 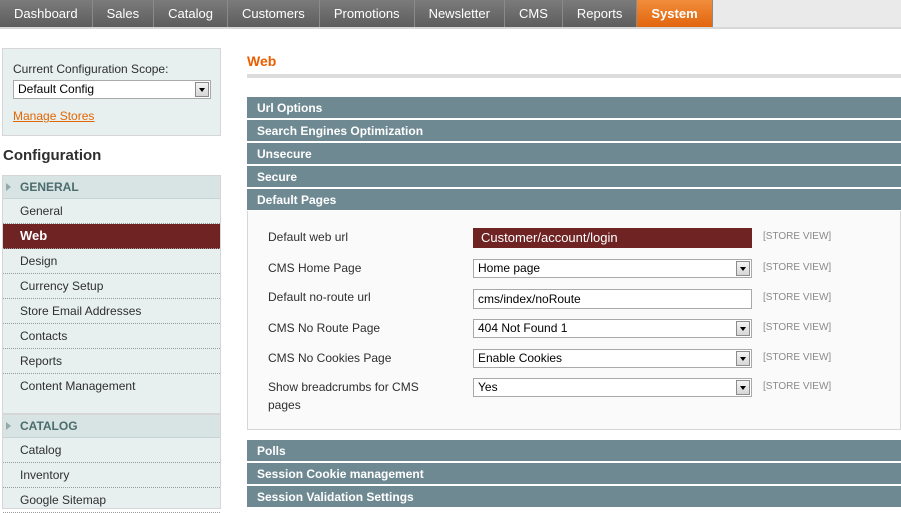 What do you see at coordinates (574, 200) in the screenshot?
I see `section-default-pages: Default Pages` at bounding box center [574, 200].